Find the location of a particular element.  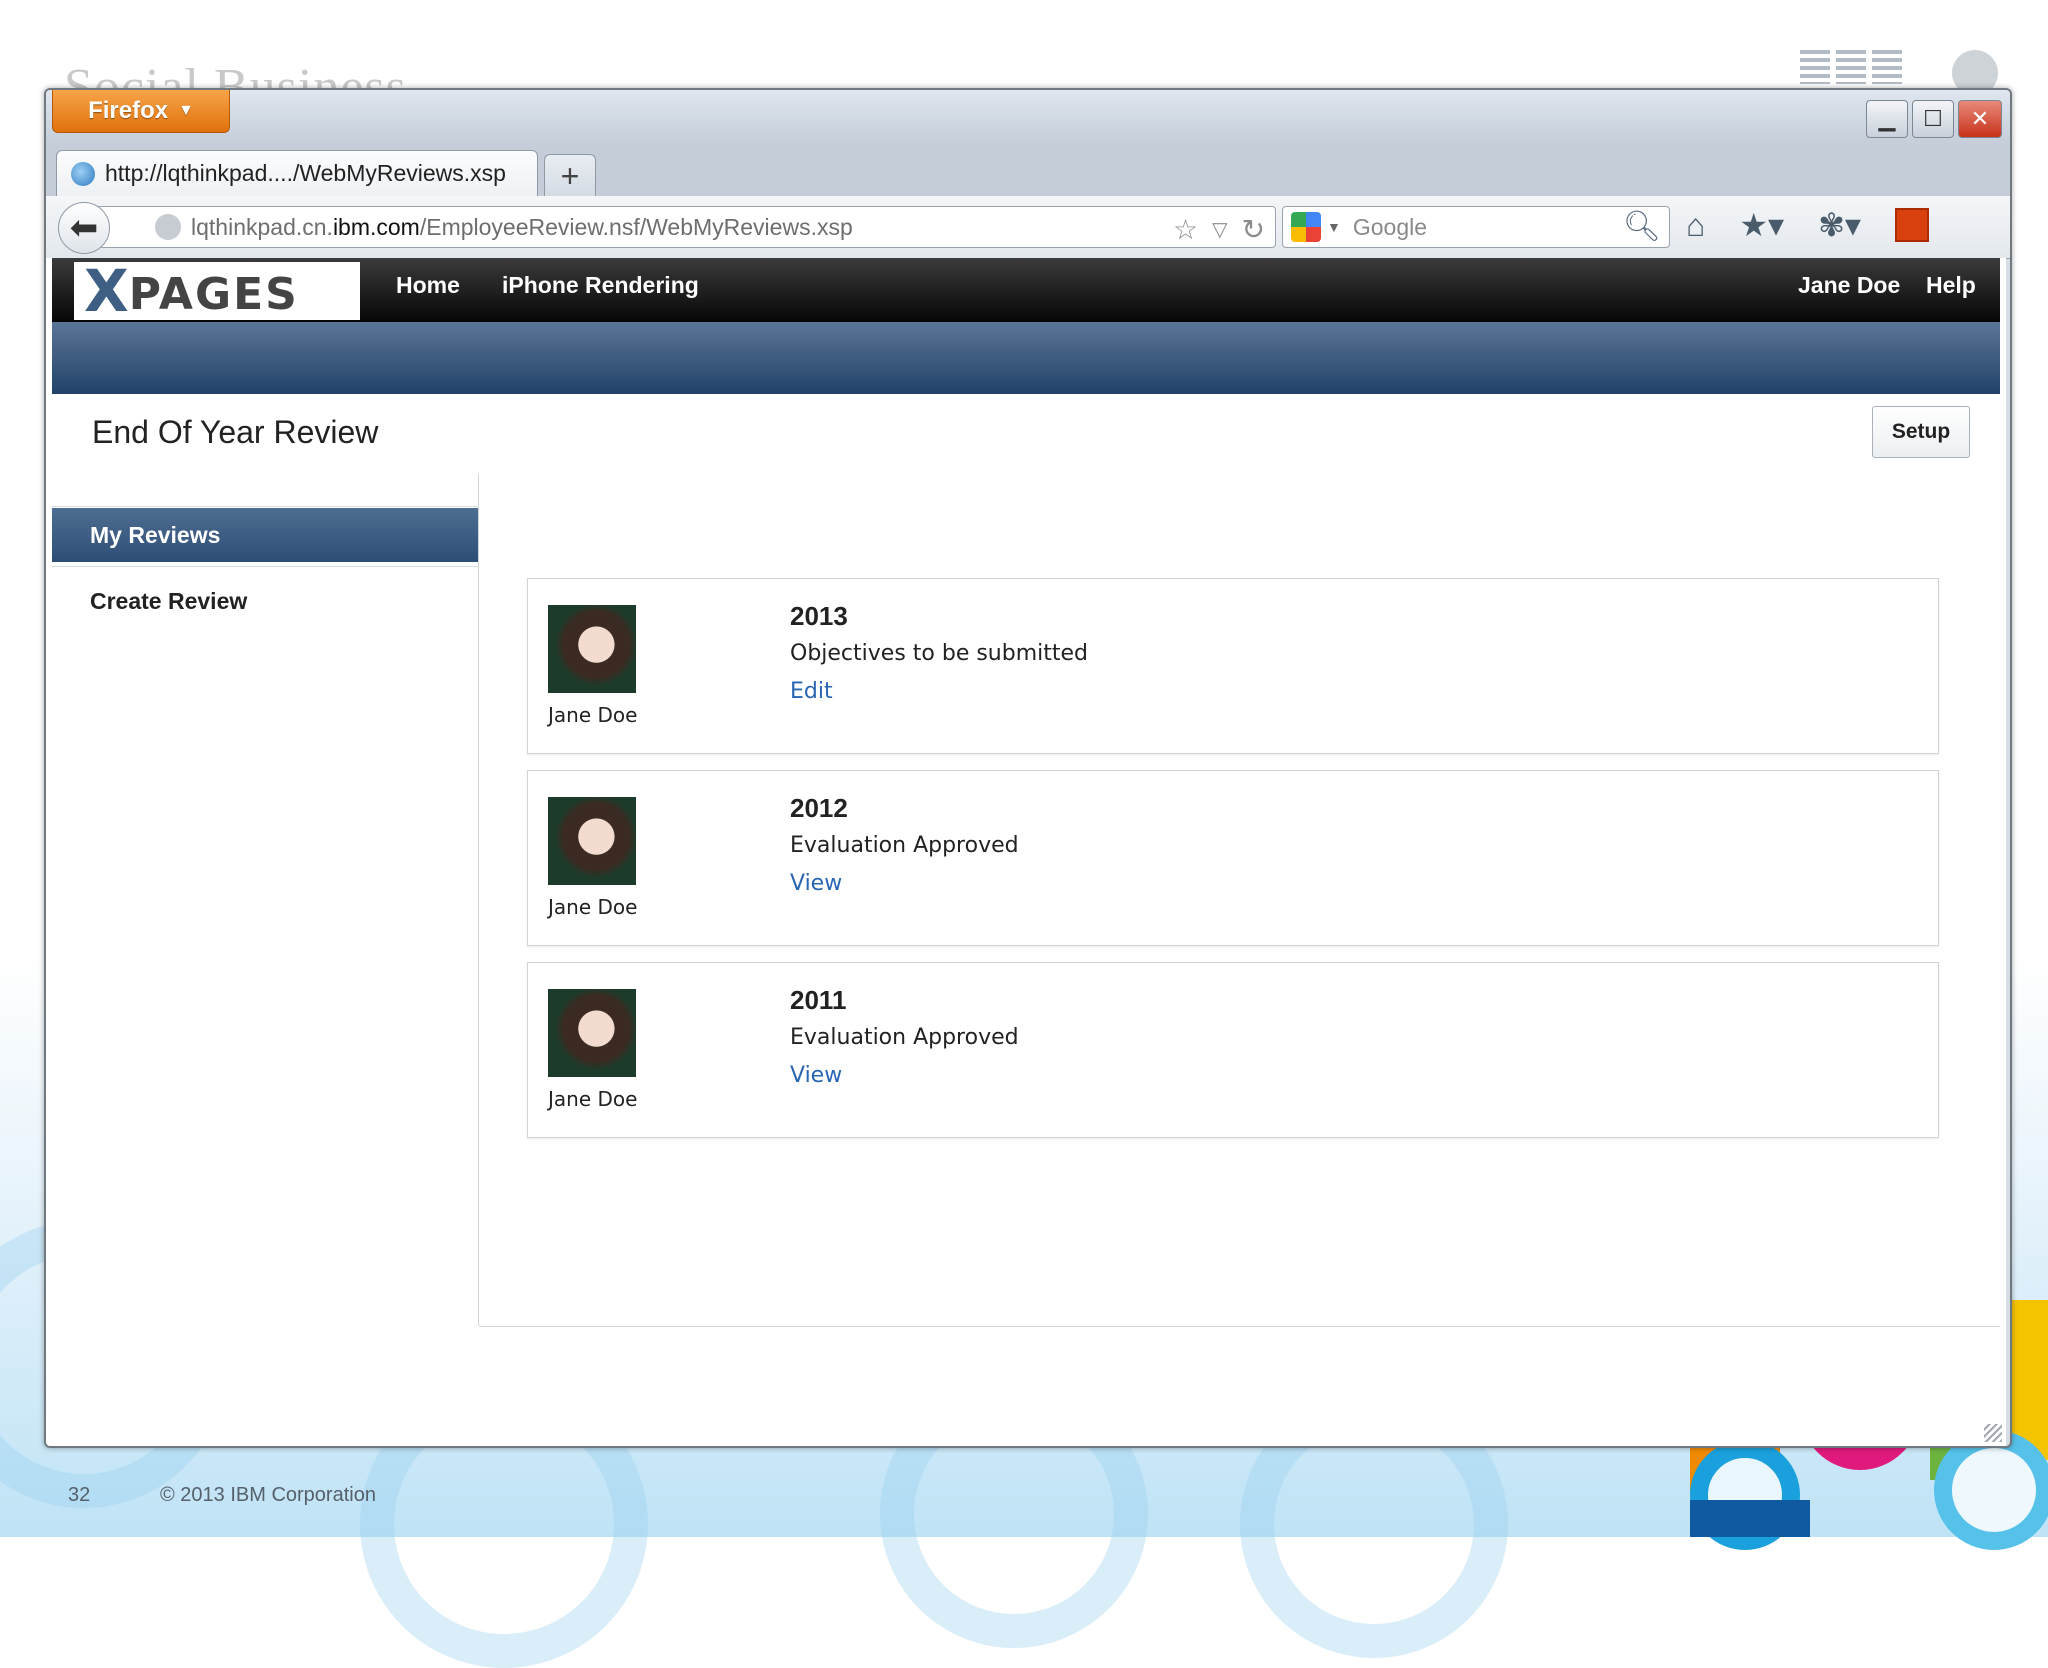

google-icon is located at coordinates (1306, 227).